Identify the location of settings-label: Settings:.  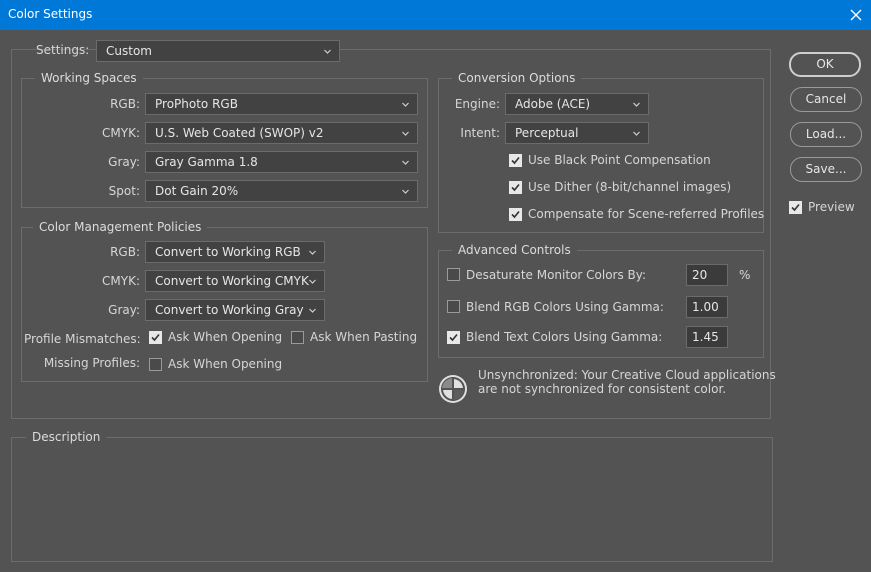
(63, 50).